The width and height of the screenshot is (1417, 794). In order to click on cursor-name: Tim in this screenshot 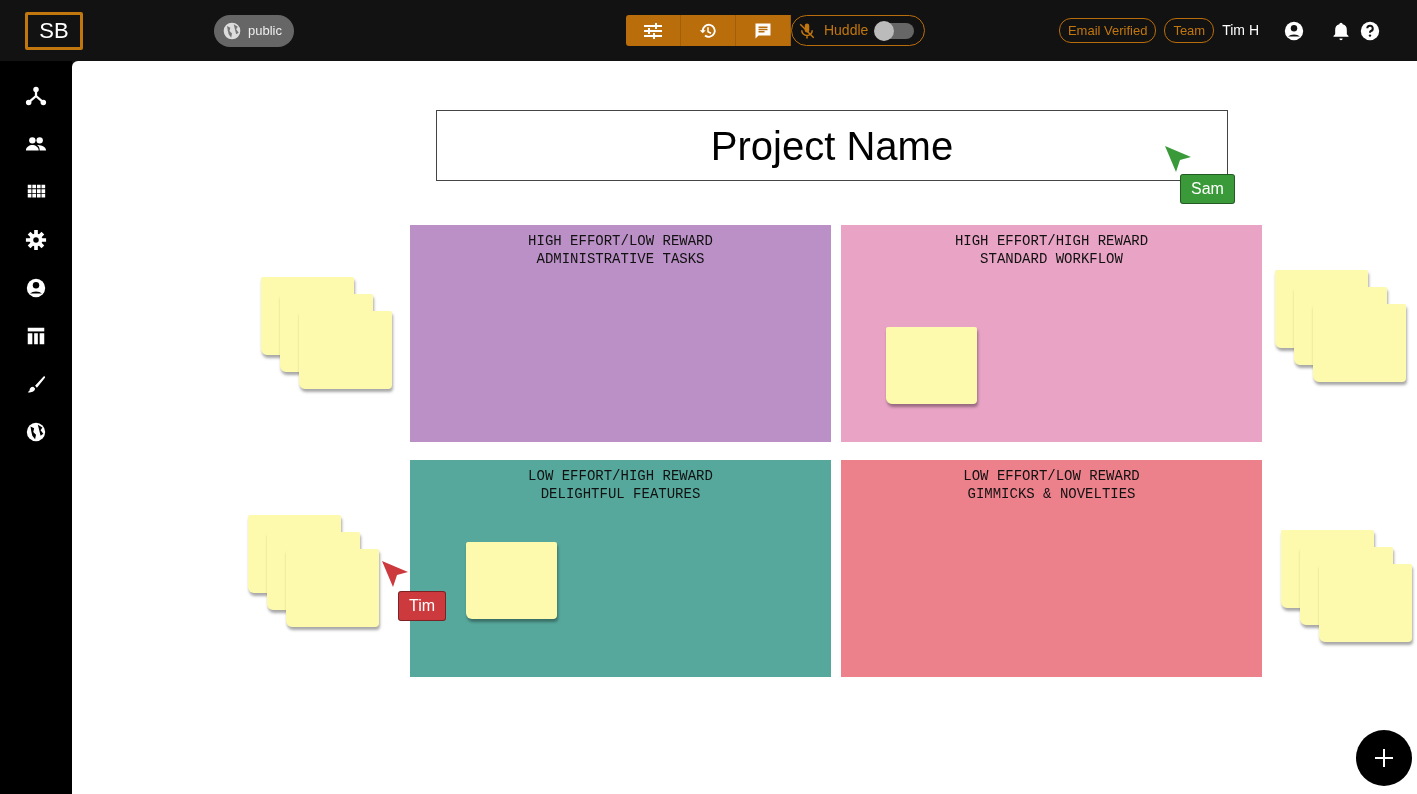, I will do `click(422, 606)`.